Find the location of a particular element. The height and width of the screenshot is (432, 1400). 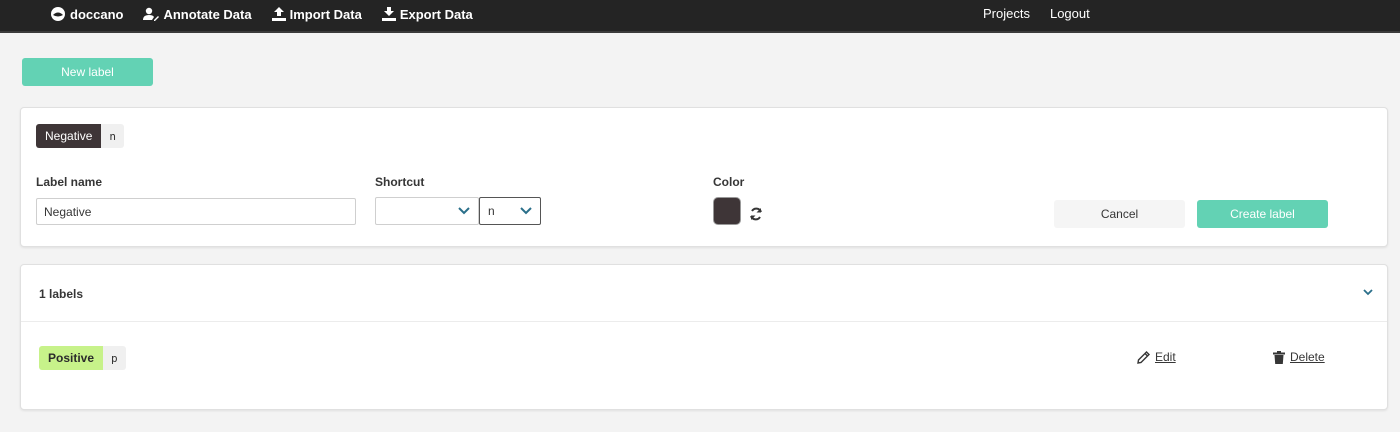

shortcut-modifier-select is located at coordinates (427, 211).